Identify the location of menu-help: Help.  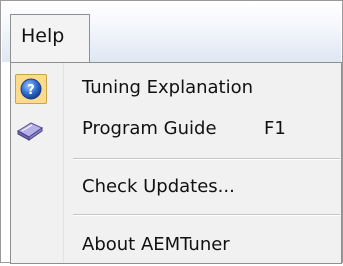
(50, 38).